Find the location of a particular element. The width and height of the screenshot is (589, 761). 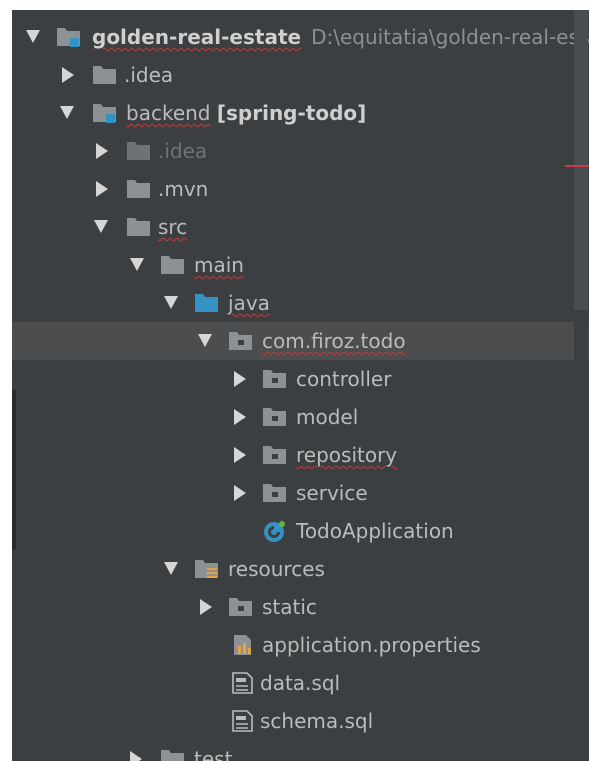

tree-node-application-properties: application.properties is located at coordinates (292, 645).